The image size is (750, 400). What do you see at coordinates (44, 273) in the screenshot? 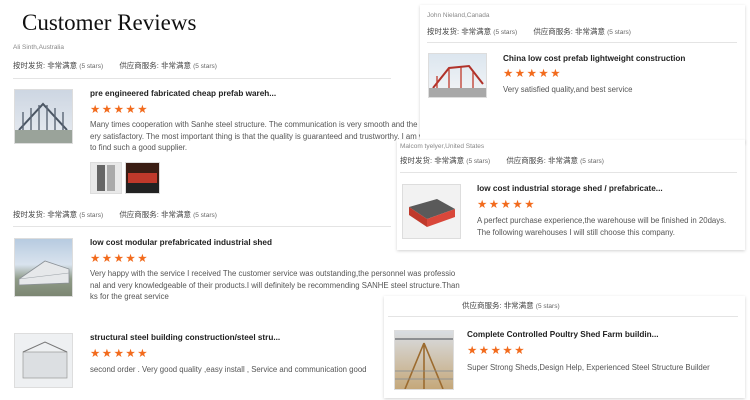
I see `industrial-shed-image` at bounding box center [44, 273].